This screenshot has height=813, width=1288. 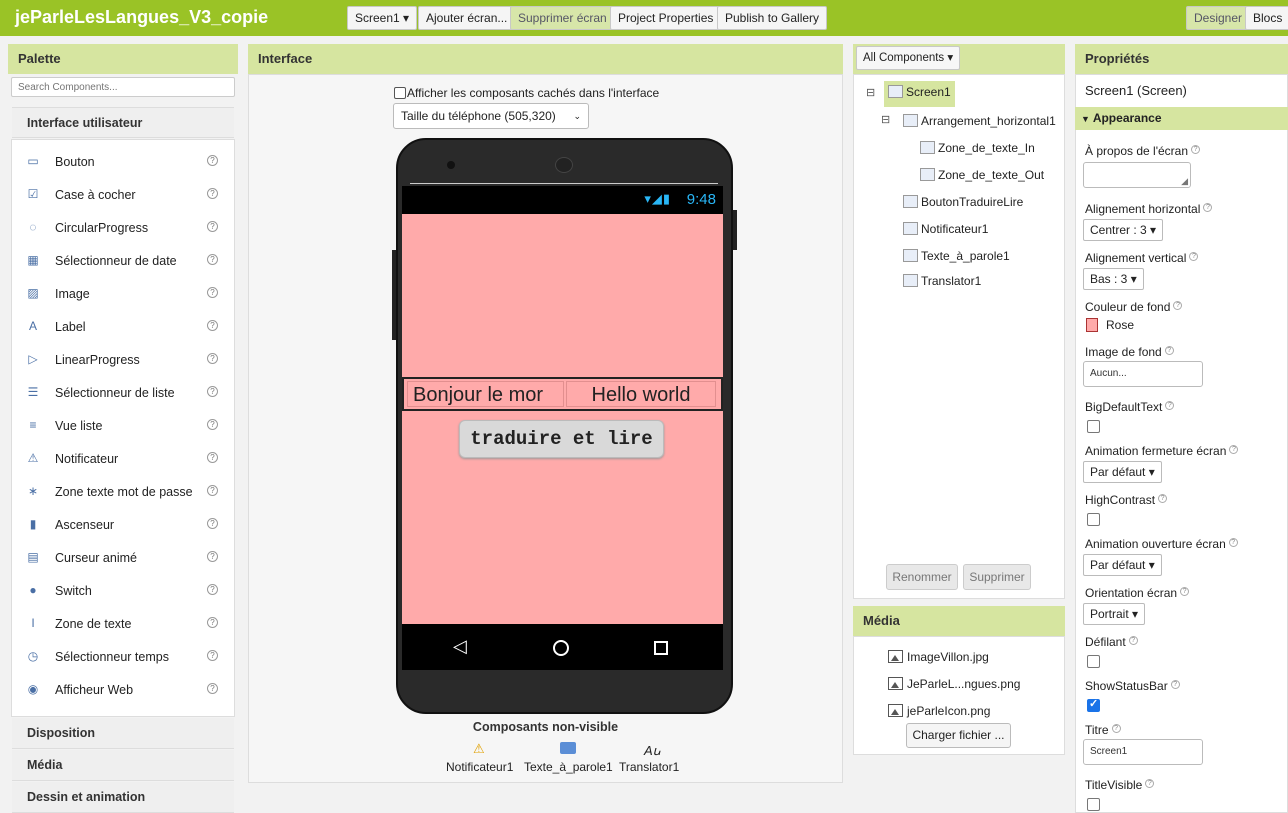 I want to click on palette-item: ▷ LinearProgress?, so click(x=123, y=357).